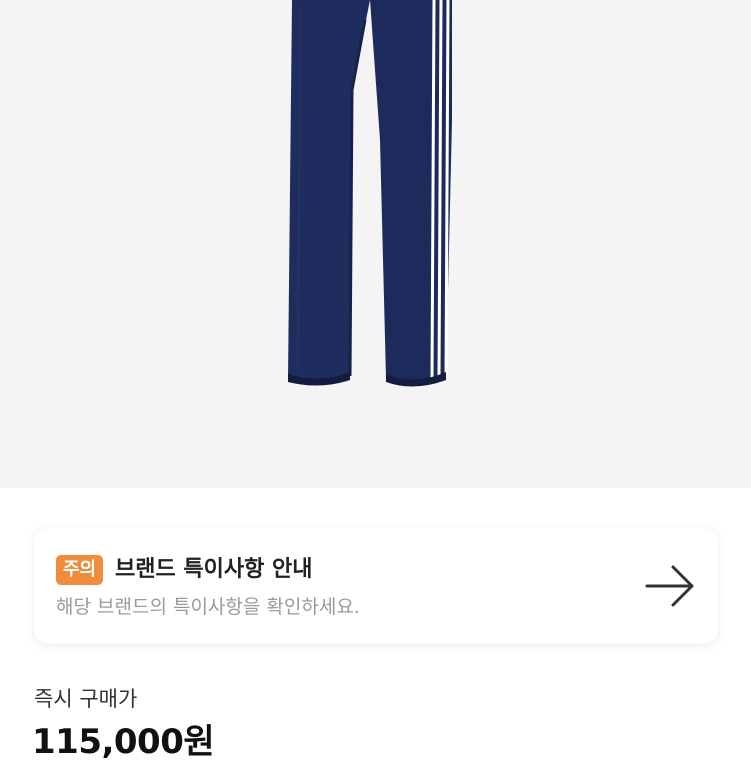 The image size is (751, 766). What do you see at coordinates (86, 699) in the screenshot?
I see `instant-buy-price-label: 즉시 구매가` at bounding box center [86, 699].